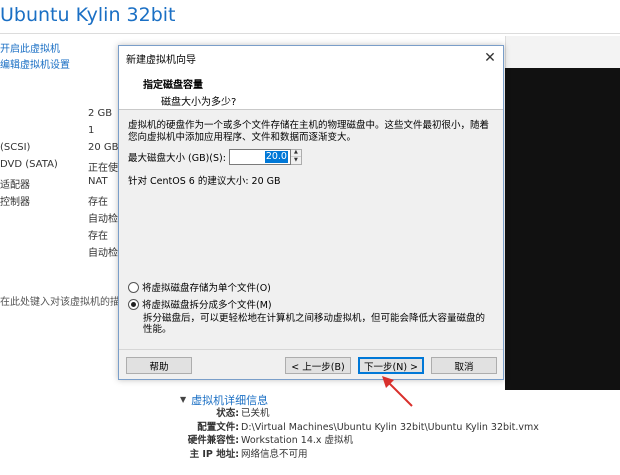 This screenshot has height=475, width=620. Describe the element at coordinates (213, 440) in the screenshot. I see `detail-key: 硬件兼容性:` at that location.